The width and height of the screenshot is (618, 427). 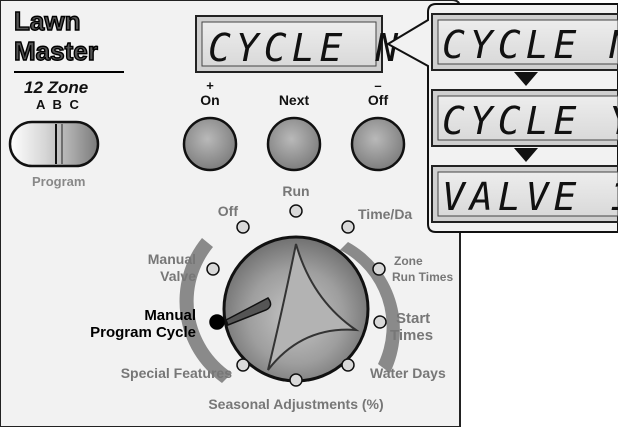 What do you see at coordinates (294, 100) in the screenshot?
I see `next-button-label: Next` at bounding box center [294, 100].